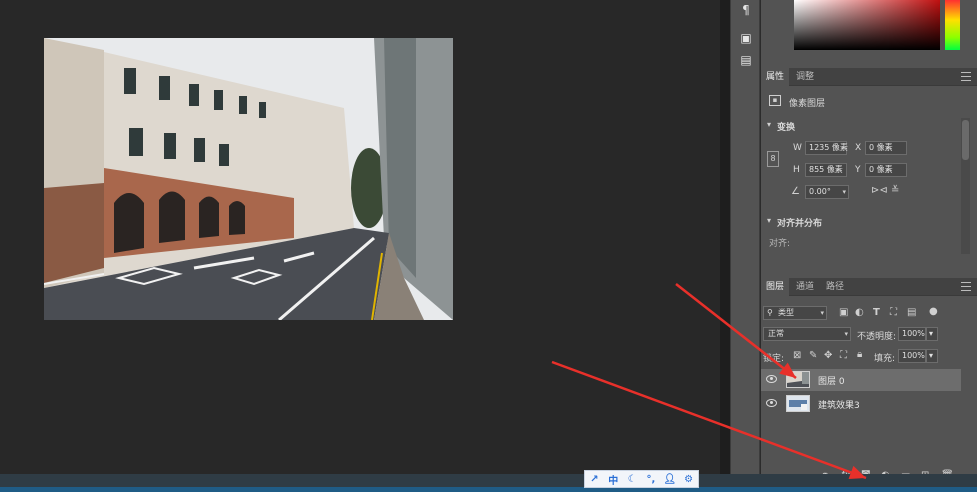 This screenshot has width=977, height=492. What do you see at coordinates (843, 356) in the screenshot?
I see `lock-artboard-icon: ⛶` at bounding box center [843, 356].